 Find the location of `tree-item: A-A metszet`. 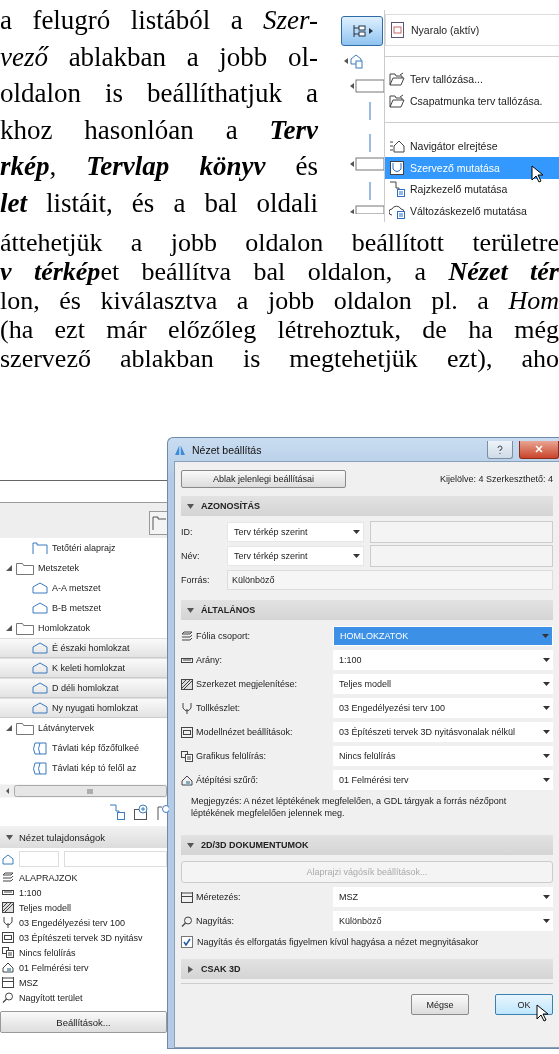

tree-item: A-A metszet is located at coordinates (83, 588).